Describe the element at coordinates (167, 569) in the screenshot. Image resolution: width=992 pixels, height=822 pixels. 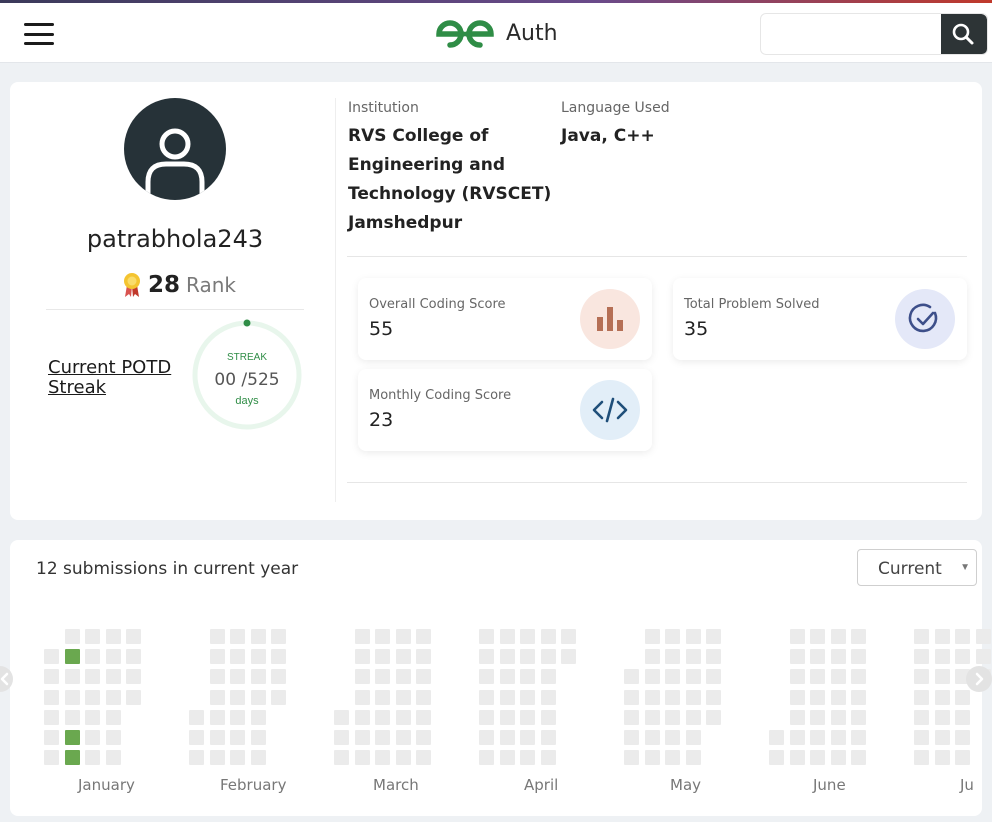
I see `submissions-summary: 12 submissions in current year` at that location.